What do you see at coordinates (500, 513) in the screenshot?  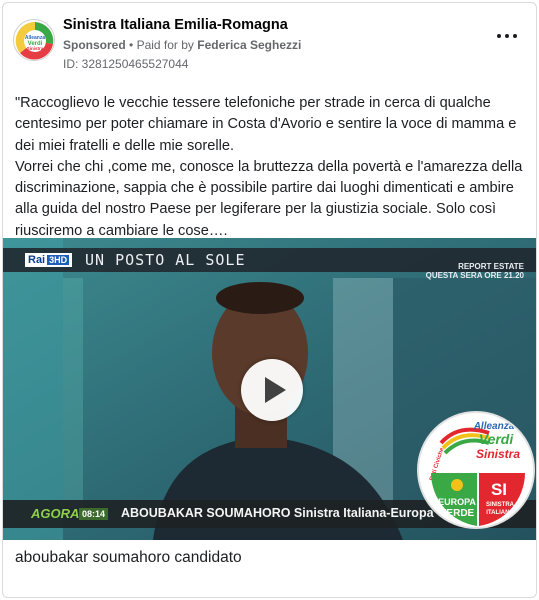 I see `logo-italiana: ITALIANA` at bounding box center [500, 513].